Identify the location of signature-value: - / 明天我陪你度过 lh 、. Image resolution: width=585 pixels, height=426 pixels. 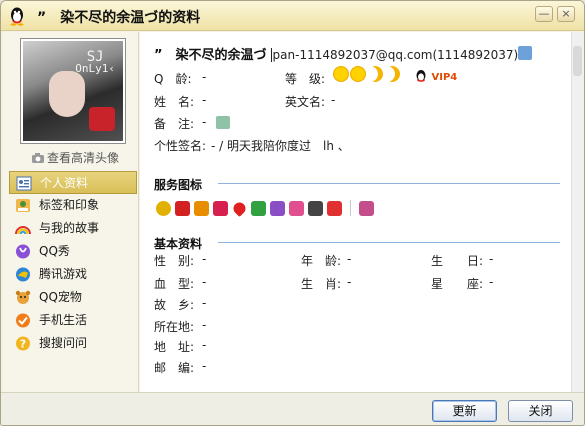
(280, 146).